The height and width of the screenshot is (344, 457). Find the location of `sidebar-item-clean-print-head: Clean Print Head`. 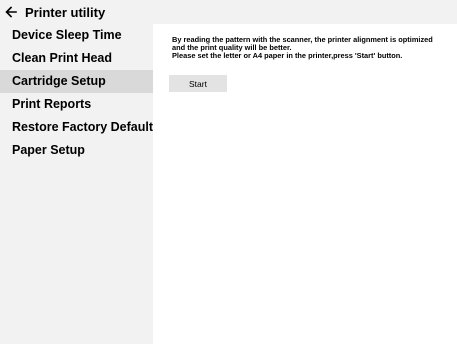

sidebar-item-clean-print-head: Clean Print Head is located at coordinates (76, 58).